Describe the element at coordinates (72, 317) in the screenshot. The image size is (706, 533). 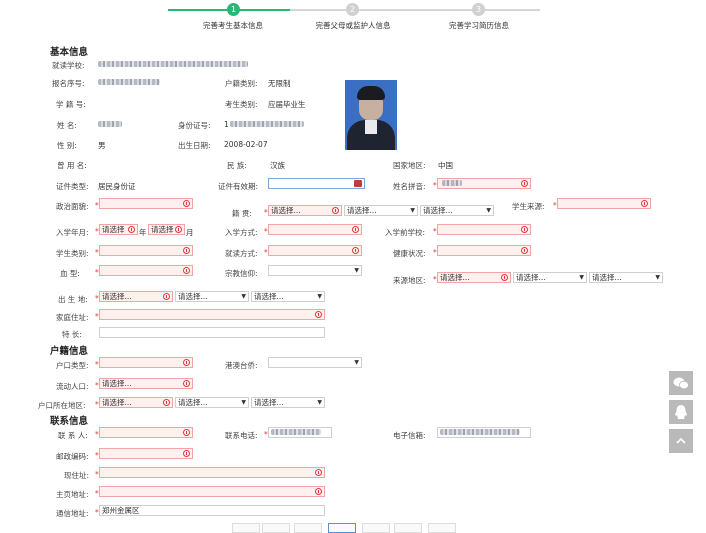
I see `label-home-addr: 家庭住址:` at that location.